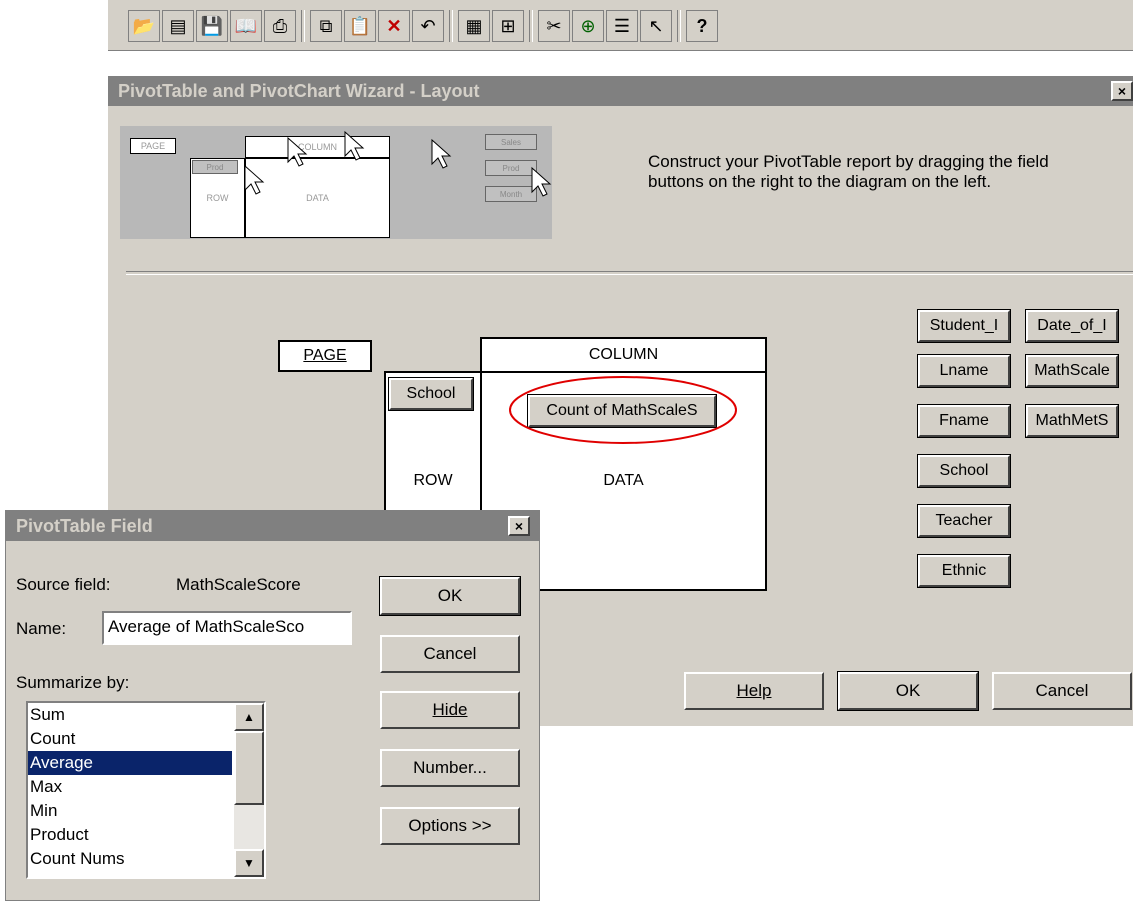 The height and width of the screenshot is (901, 1133). Describe the element at coordinates (964, 326) in the screenshot. I see `field-student-id: Student_I` at that location.